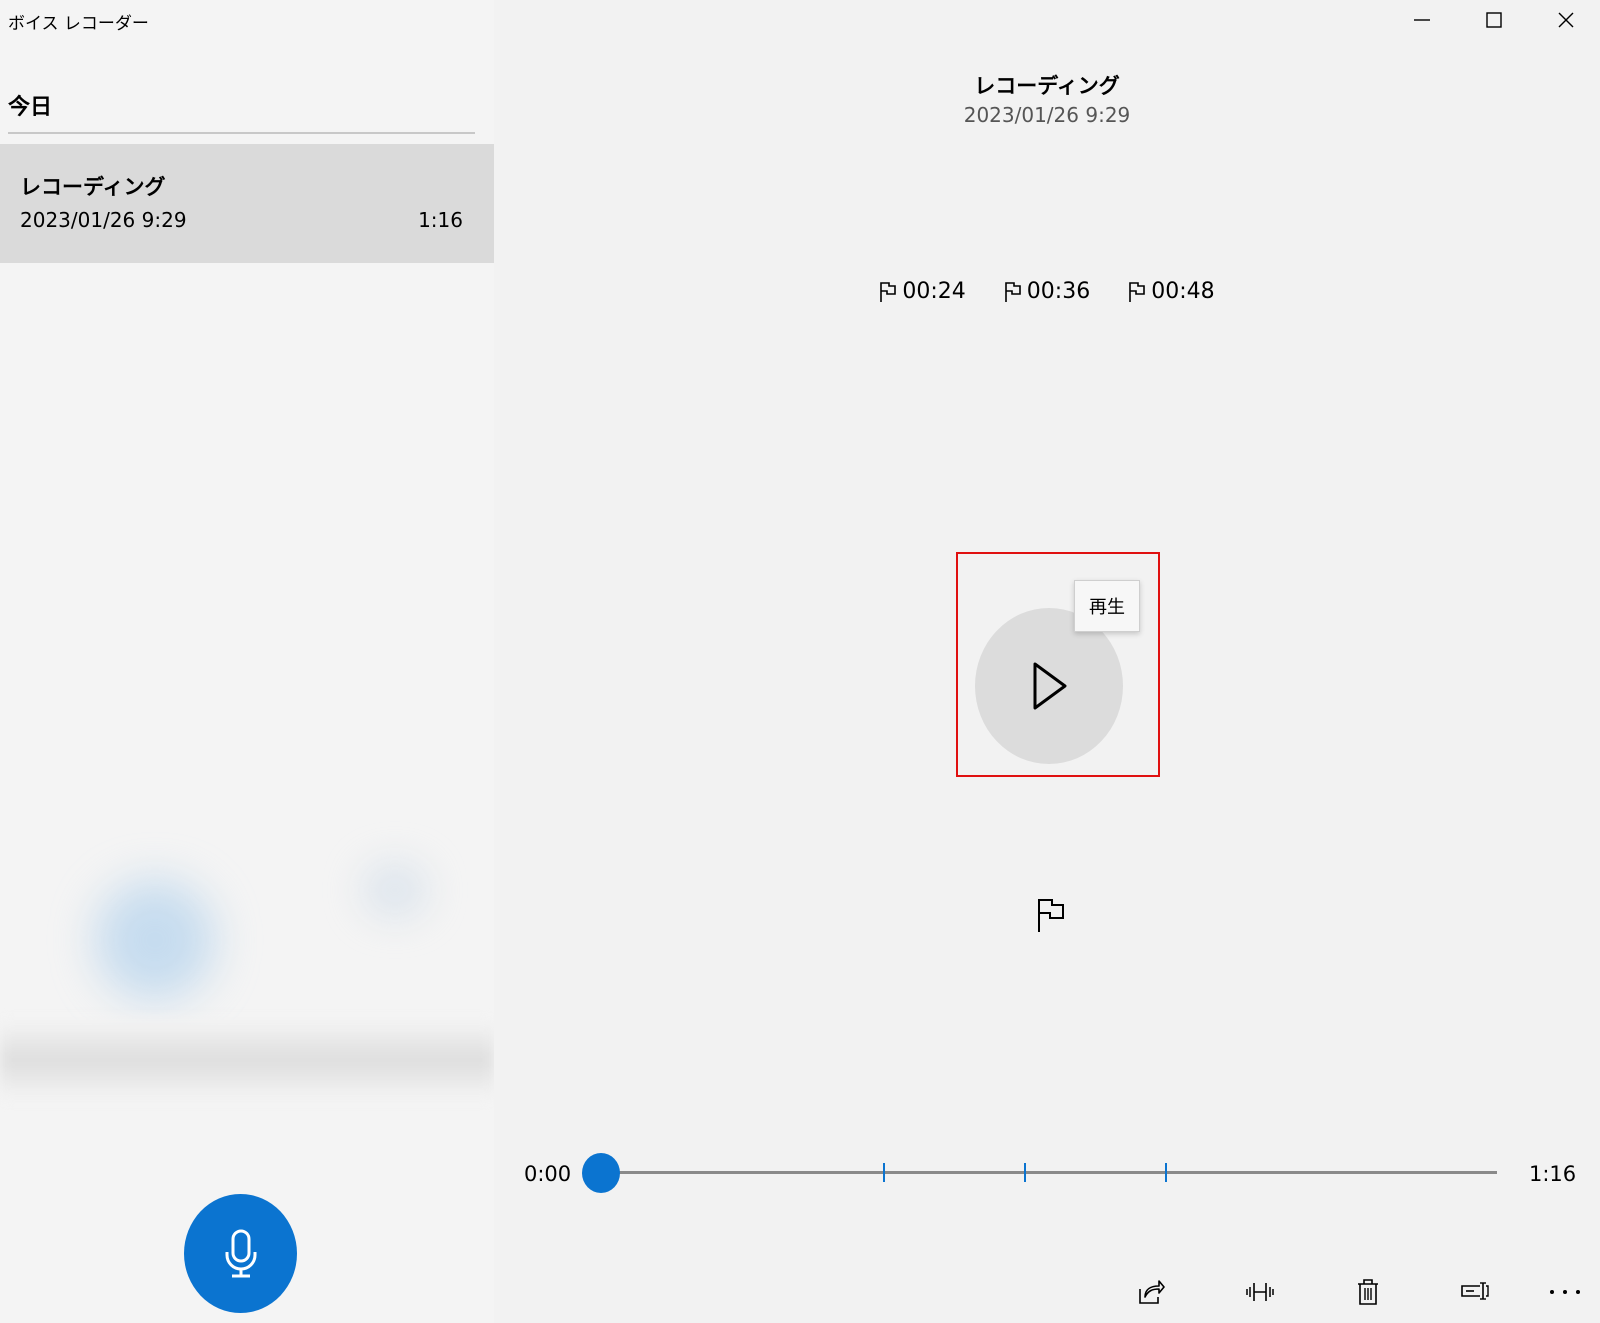 This screenshot has width=1600, height=1323. I want to click on rename-button, so click(1475, 1292).